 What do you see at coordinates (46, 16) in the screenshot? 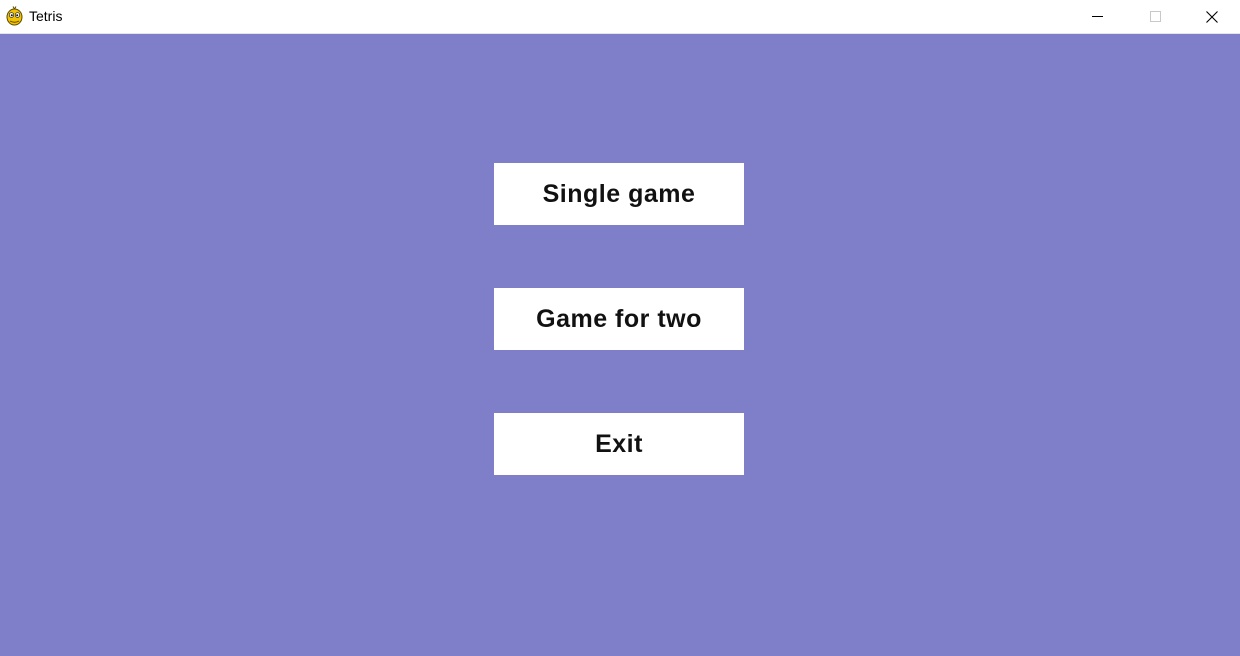
I see `window-title: Tetris` at bounding box center [46, 16].